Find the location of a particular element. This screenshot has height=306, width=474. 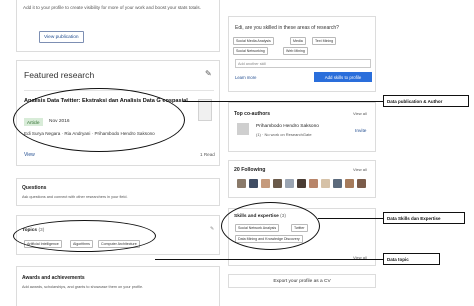

view-link: View is located at coordinates (29, 155).